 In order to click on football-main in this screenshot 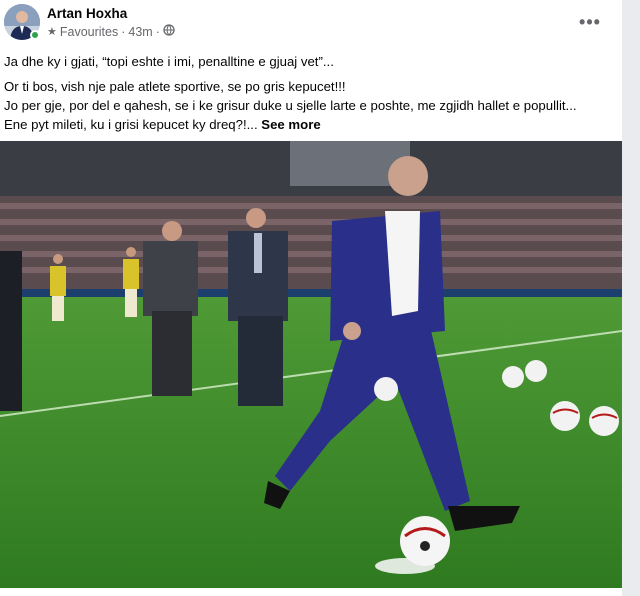, I will do `click(425, 541)`.